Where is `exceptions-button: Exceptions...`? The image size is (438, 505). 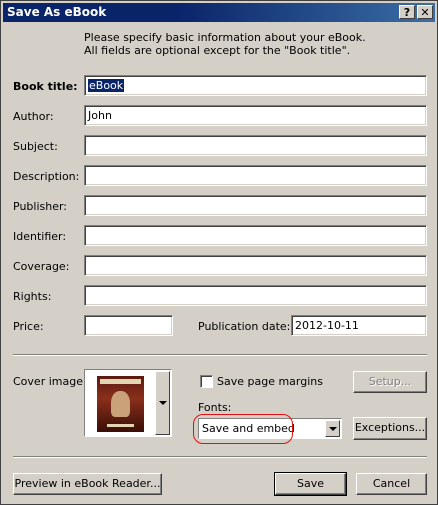 exceptions-button: Exceptions... is located at coordinates (390, 428).